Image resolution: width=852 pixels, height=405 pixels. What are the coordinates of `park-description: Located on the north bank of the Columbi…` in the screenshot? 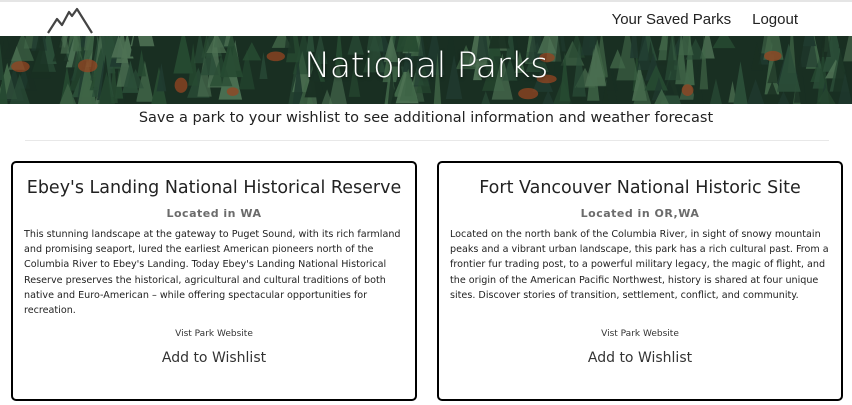 It's located at (639, 265).